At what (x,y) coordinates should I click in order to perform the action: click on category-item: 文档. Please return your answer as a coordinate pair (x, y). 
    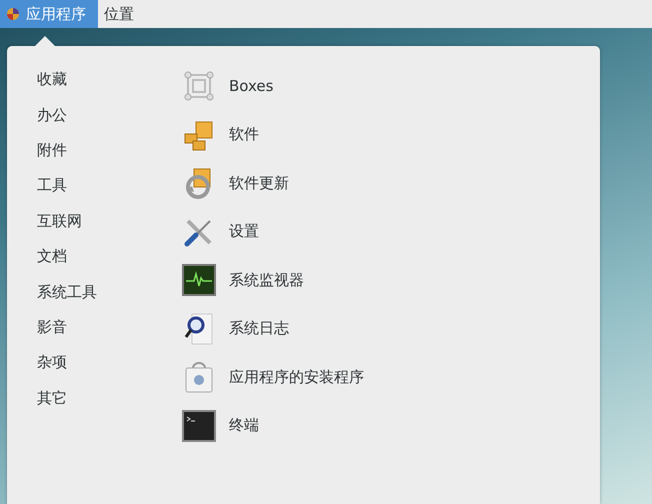
    Looking at the image, I should click on (109, 256).